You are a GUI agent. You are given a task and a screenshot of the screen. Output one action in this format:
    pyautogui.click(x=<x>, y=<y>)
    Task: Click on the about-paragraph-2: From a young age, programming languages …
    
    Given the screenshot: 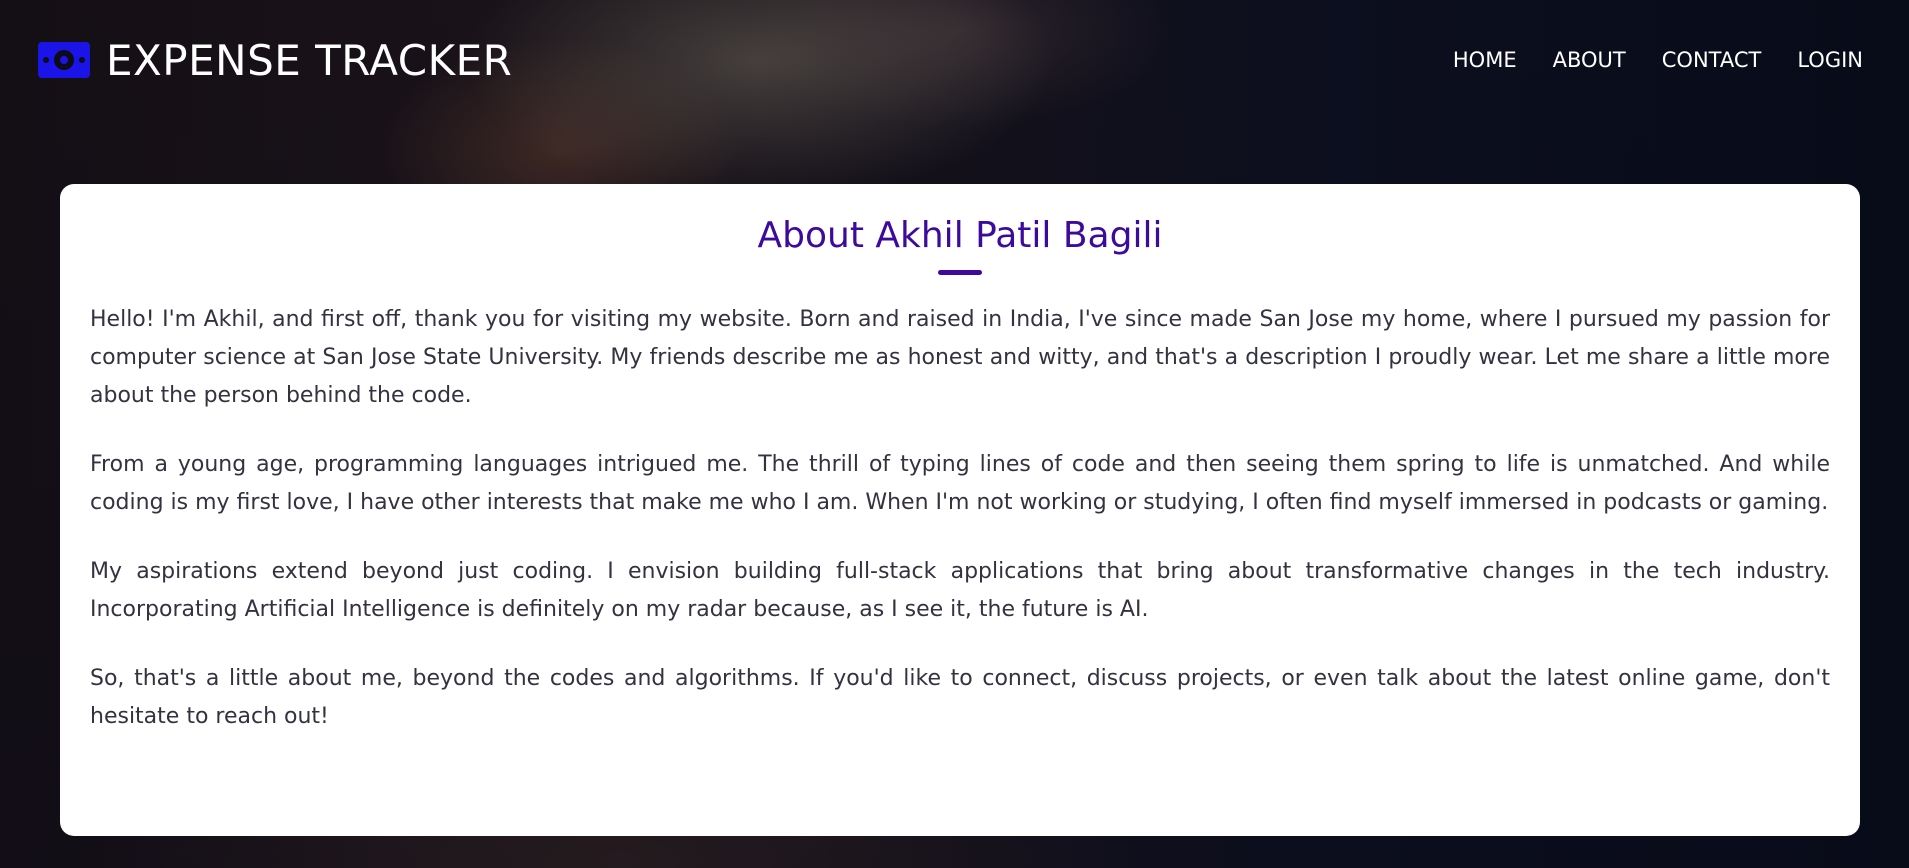 What is the action you would take?
    pyautogui.click(x=960, y=483)
    